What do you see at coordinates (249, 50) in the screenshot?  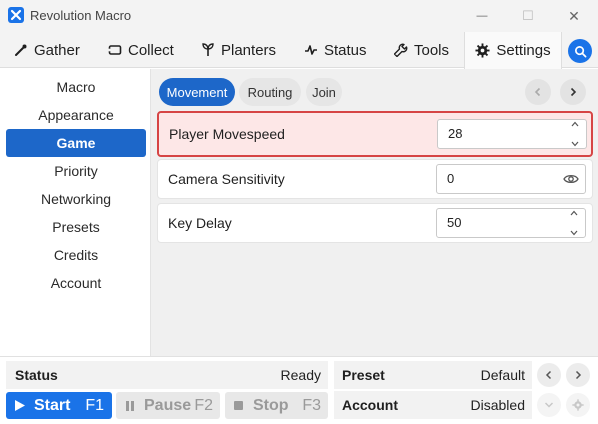 I see `tab-label: Planters` at bounding box center [249, 50].